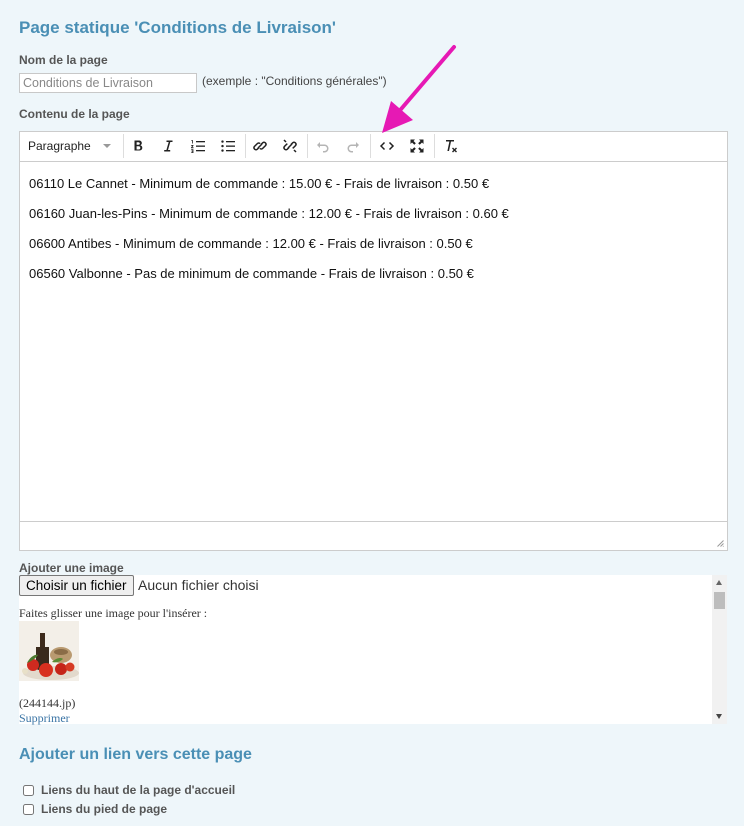  Describe the element at coordinates (135, 754) in the screenshot. I see `add-link-title: Ajouter un lien vers cette page` at that location.